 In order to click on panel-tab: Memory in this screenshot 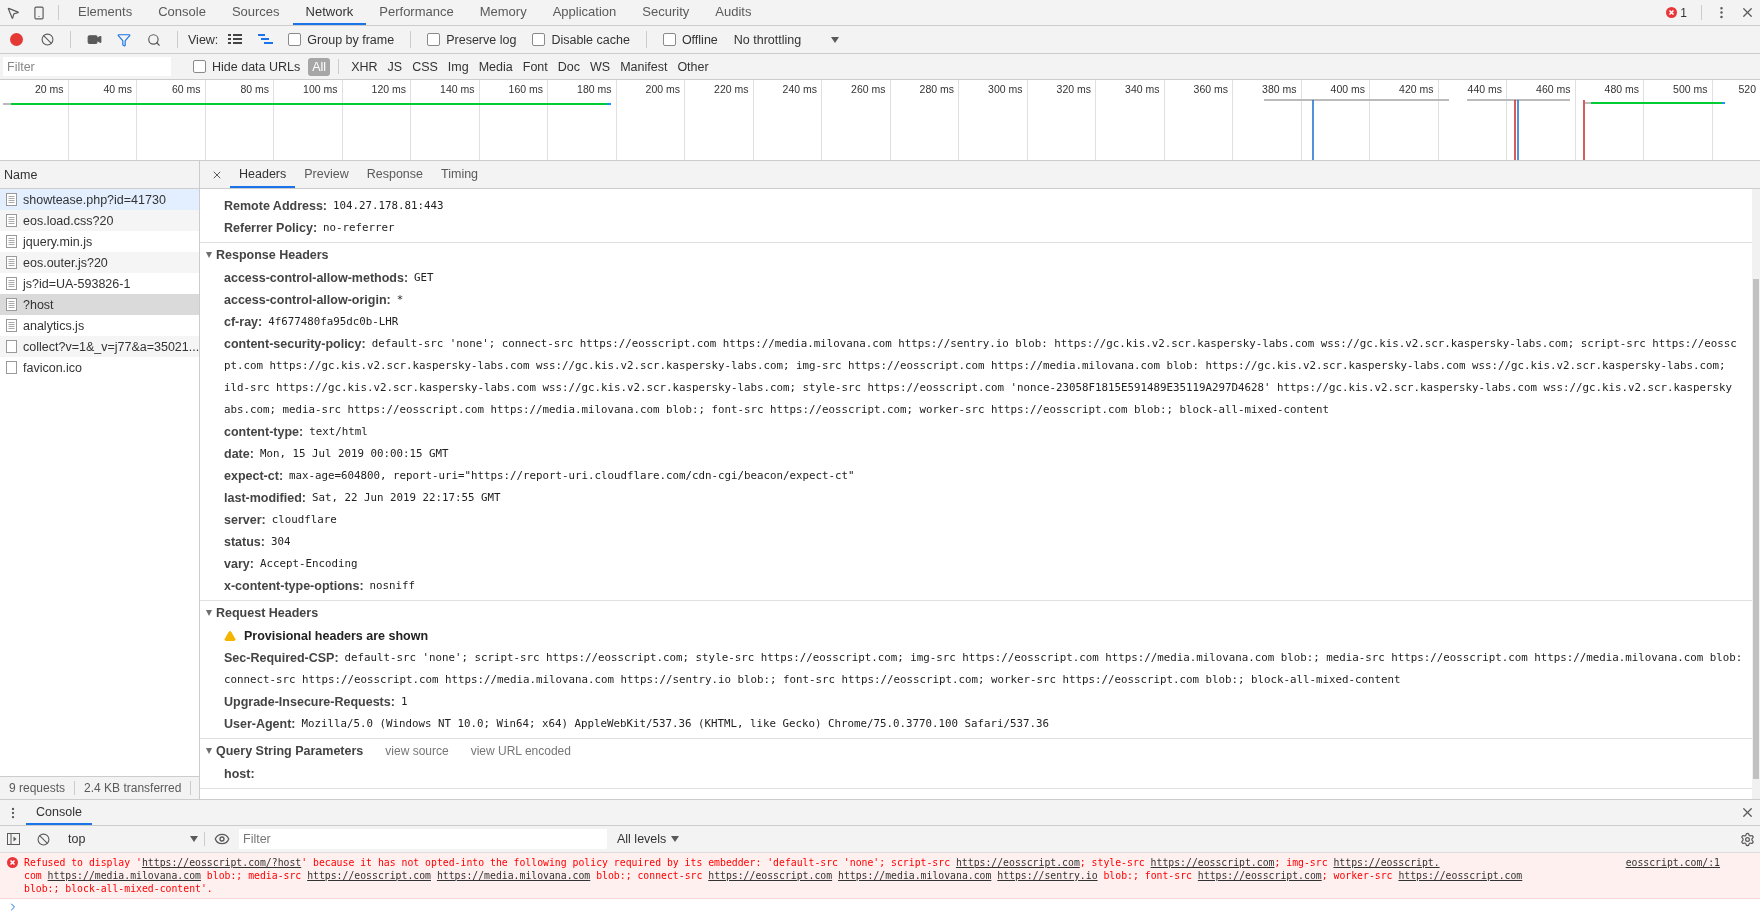, I will do `click(503, 12)`.